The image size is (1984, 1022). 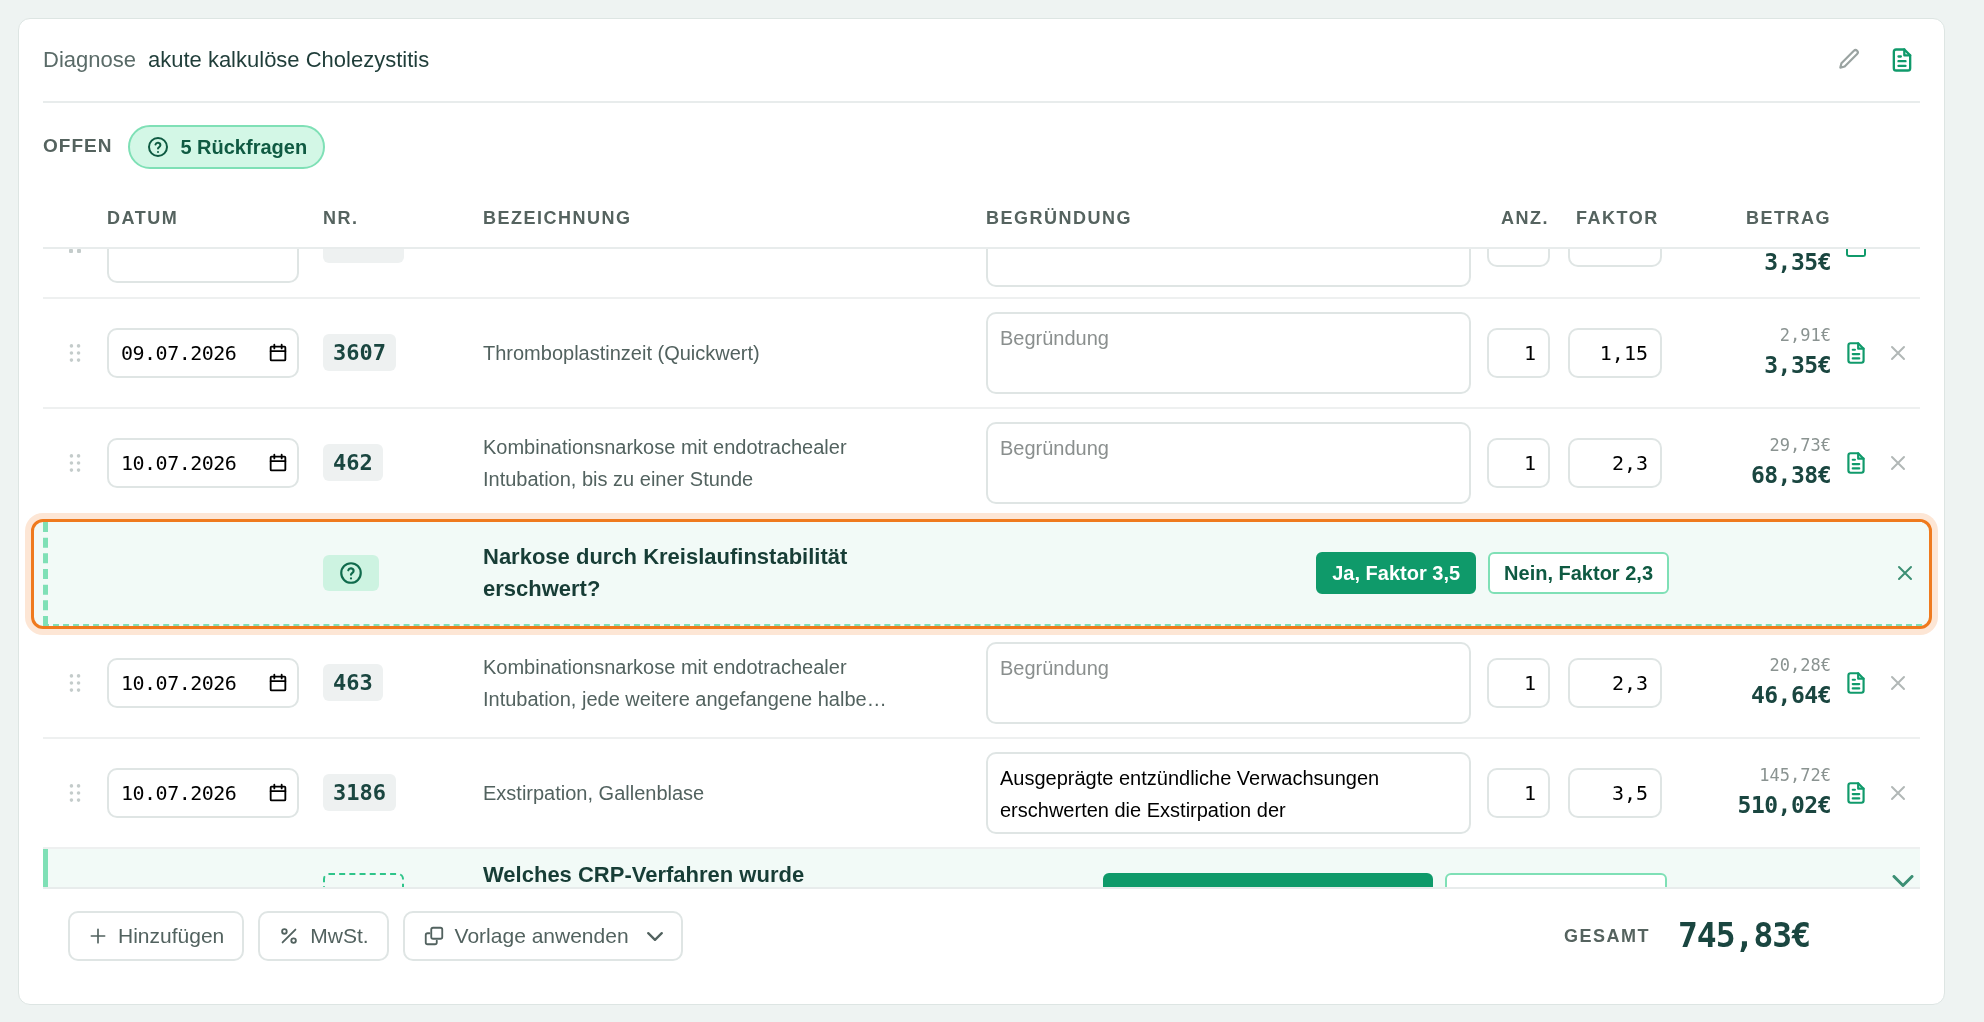 I want to click on column-header: DATUM, so click(x=143, y=218).